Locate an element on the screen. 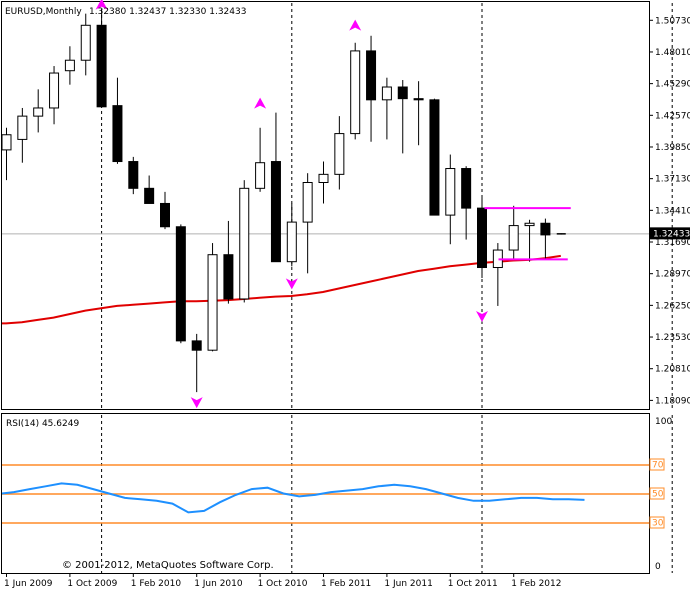  price-tick-label: 1.48010 is located at coordinates (672, 53).